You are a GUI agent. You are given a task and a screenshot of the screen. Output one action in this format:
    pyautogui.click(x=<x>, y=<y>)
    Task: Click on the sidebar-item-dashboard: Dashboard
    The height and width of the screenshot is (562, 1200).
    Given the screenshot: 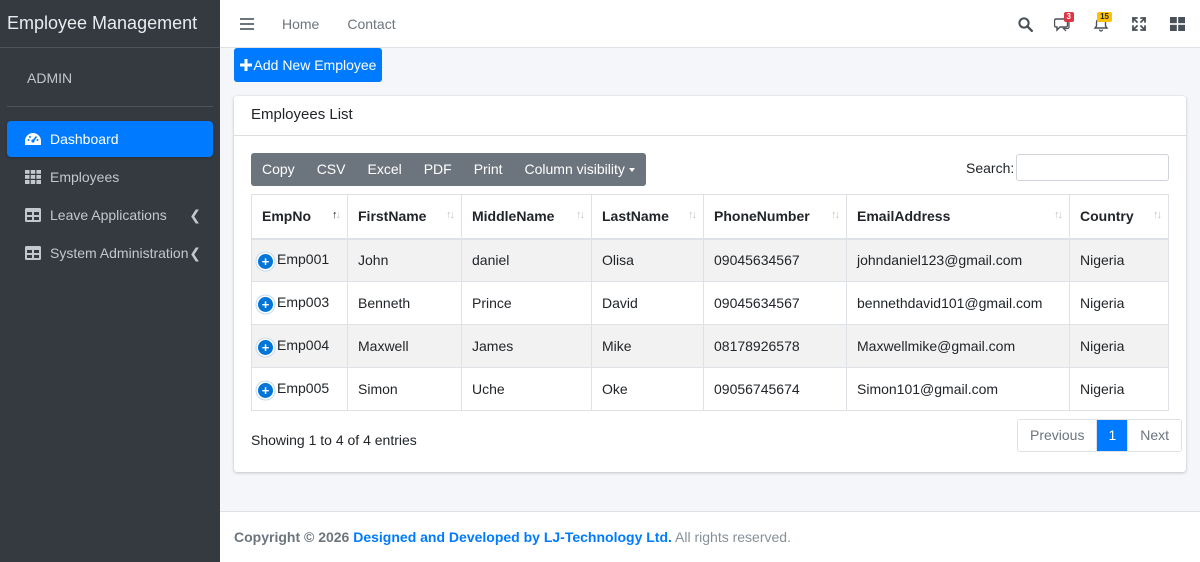 What is the action you would take?
    pyautogui.click(x=110, y=139)
    